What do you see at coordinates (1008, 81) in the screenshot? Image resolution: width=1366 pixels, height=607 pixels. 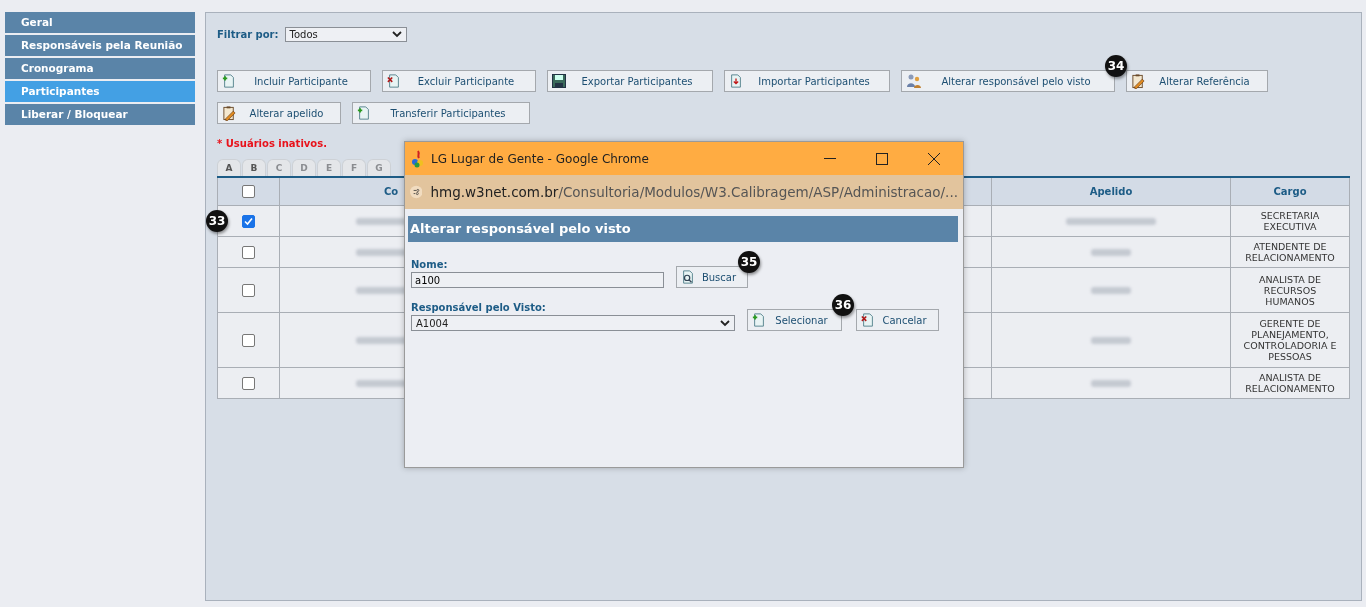 I see `toolbar-button: Alterar responsável pelo visto` at bounding box center [1008, 81].